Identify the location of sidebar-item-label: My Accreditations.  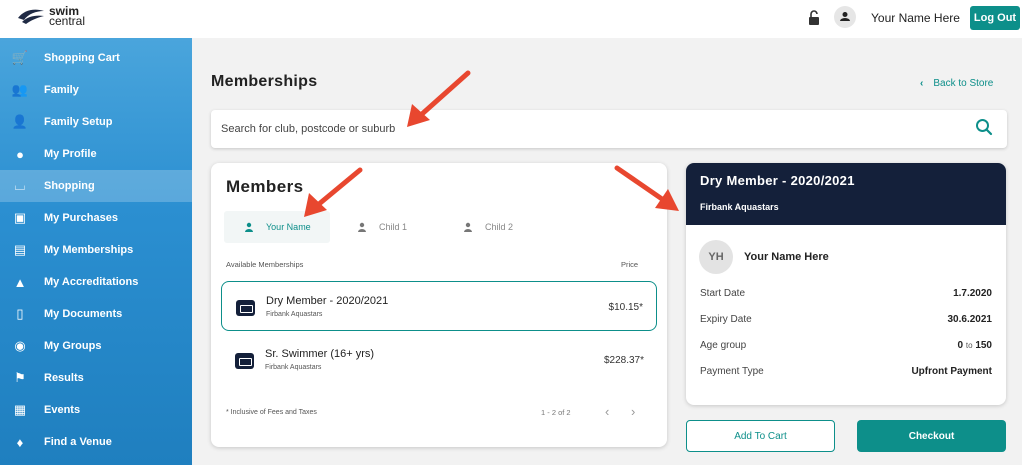
(91, 282).